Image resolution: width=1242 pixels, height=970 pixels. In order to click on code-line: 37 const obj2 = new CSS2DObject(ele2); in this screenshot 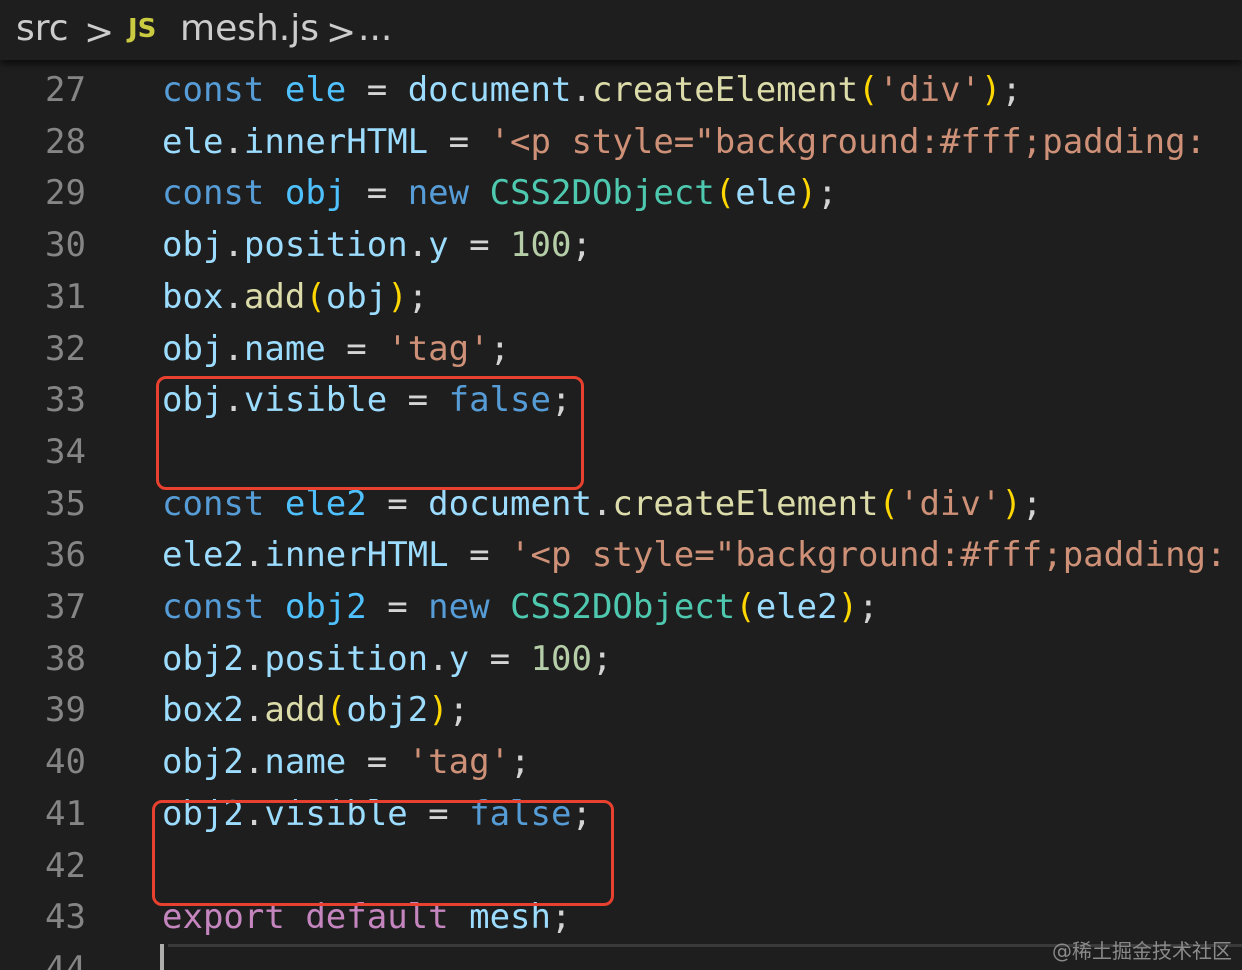, I will do `click(621, 607)`.